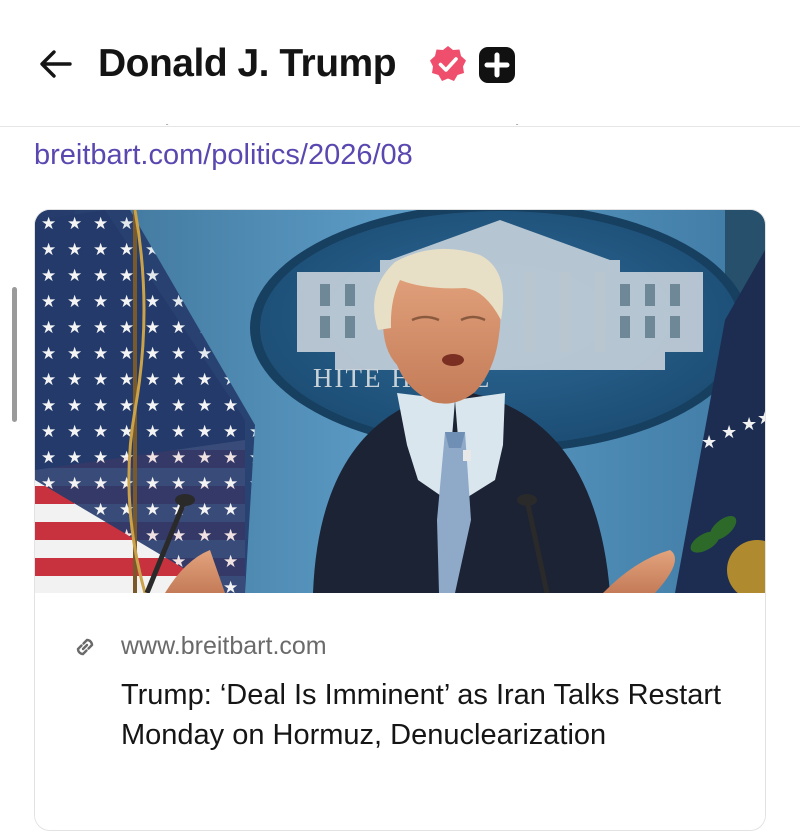 Image resolution: width=800 pixels, height=831 pixels. Describe the element at coordinates (448, 63) in the screenshot. I see `verified-badge-icon` at that location.